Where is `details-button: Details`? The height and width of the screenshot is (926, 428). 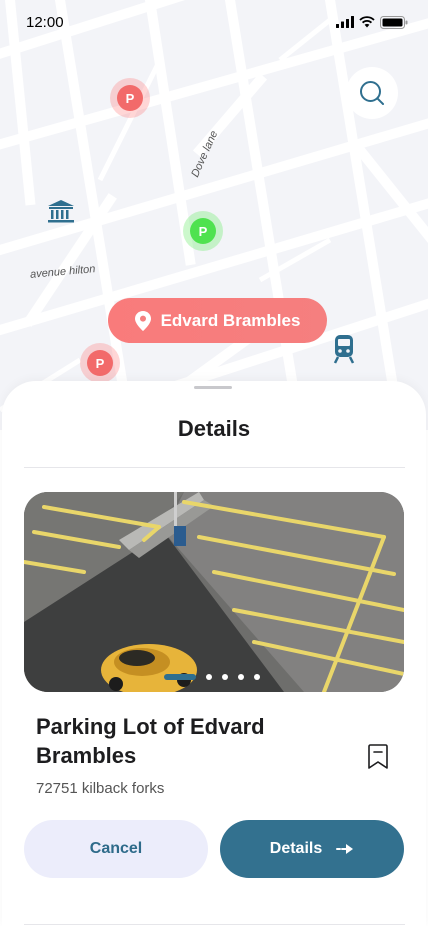 details-button: Details is located at coordinates (312, 849).